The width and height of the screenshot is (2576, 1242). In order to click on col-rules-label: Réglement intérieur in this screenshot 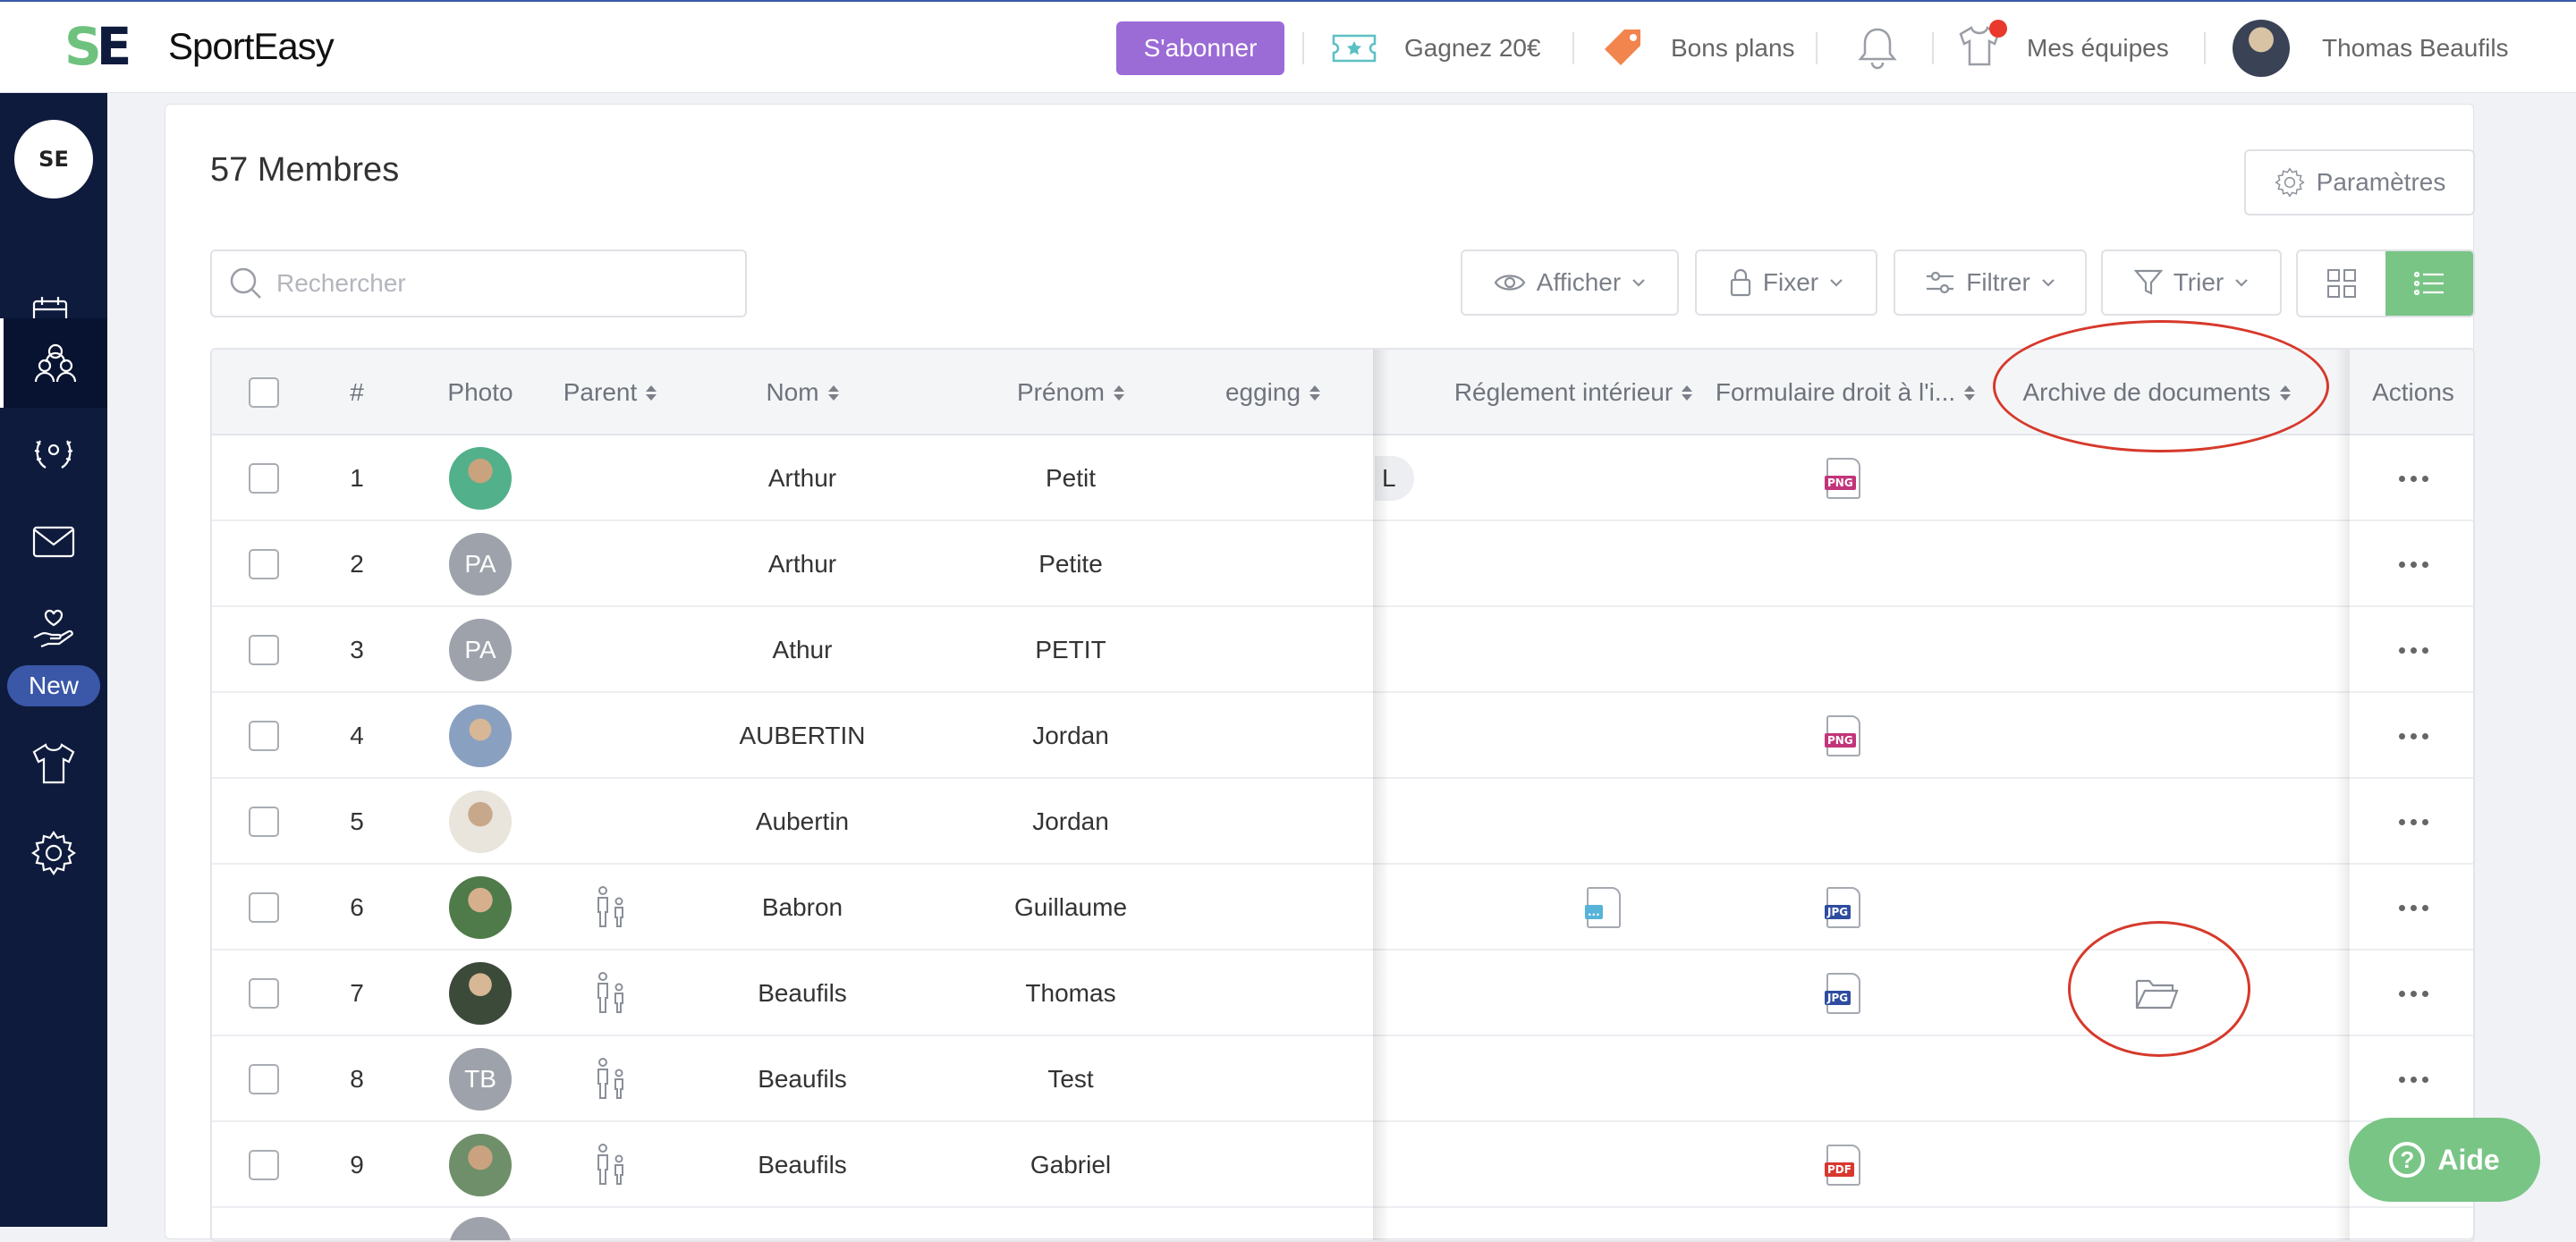, I will do `click(1563, 392)`.